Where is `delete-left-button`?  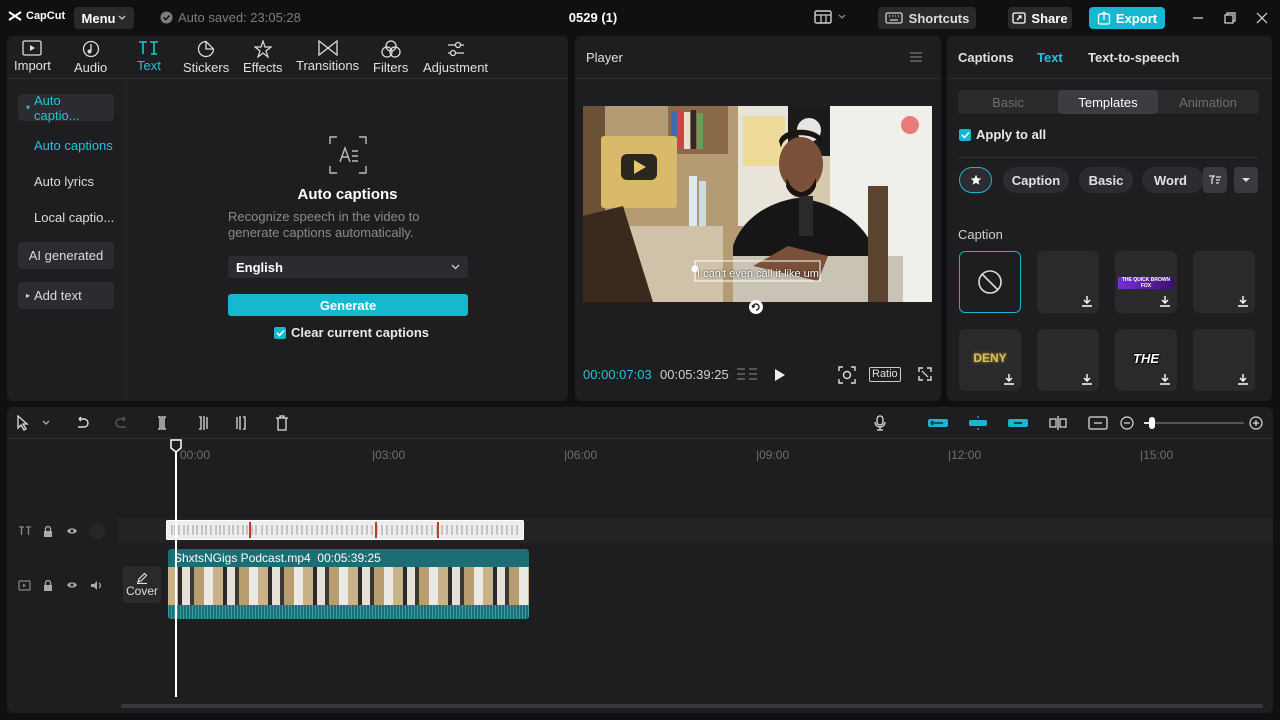
delete-left-button is located at coordinates (202, 423).